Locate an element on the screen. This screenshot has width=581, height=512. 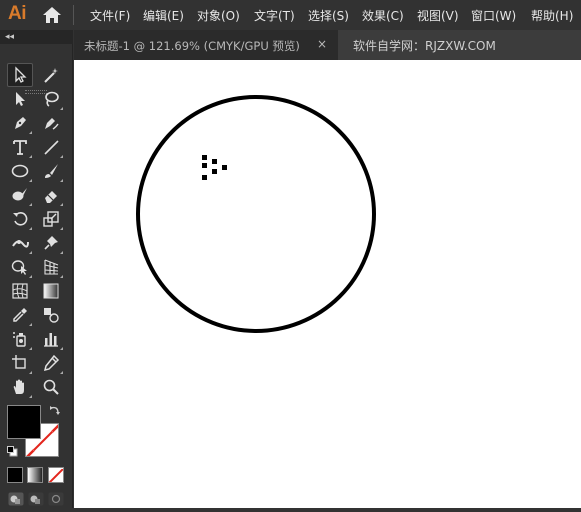
shape-builder-tool is located at coordinates (20, 267).